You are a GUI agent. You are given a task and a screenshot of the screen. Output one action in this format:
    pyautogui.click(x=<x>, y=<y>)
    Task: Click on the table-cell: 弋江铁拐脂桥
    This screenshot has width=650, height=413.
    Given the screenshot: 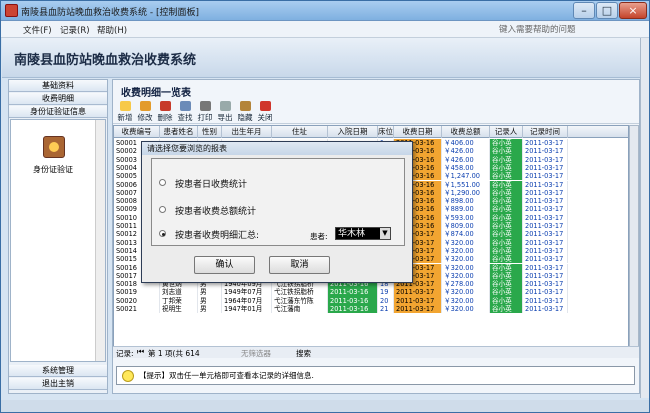 What is the action you would take?
    pyautogui.click(x=300, y=292)
    